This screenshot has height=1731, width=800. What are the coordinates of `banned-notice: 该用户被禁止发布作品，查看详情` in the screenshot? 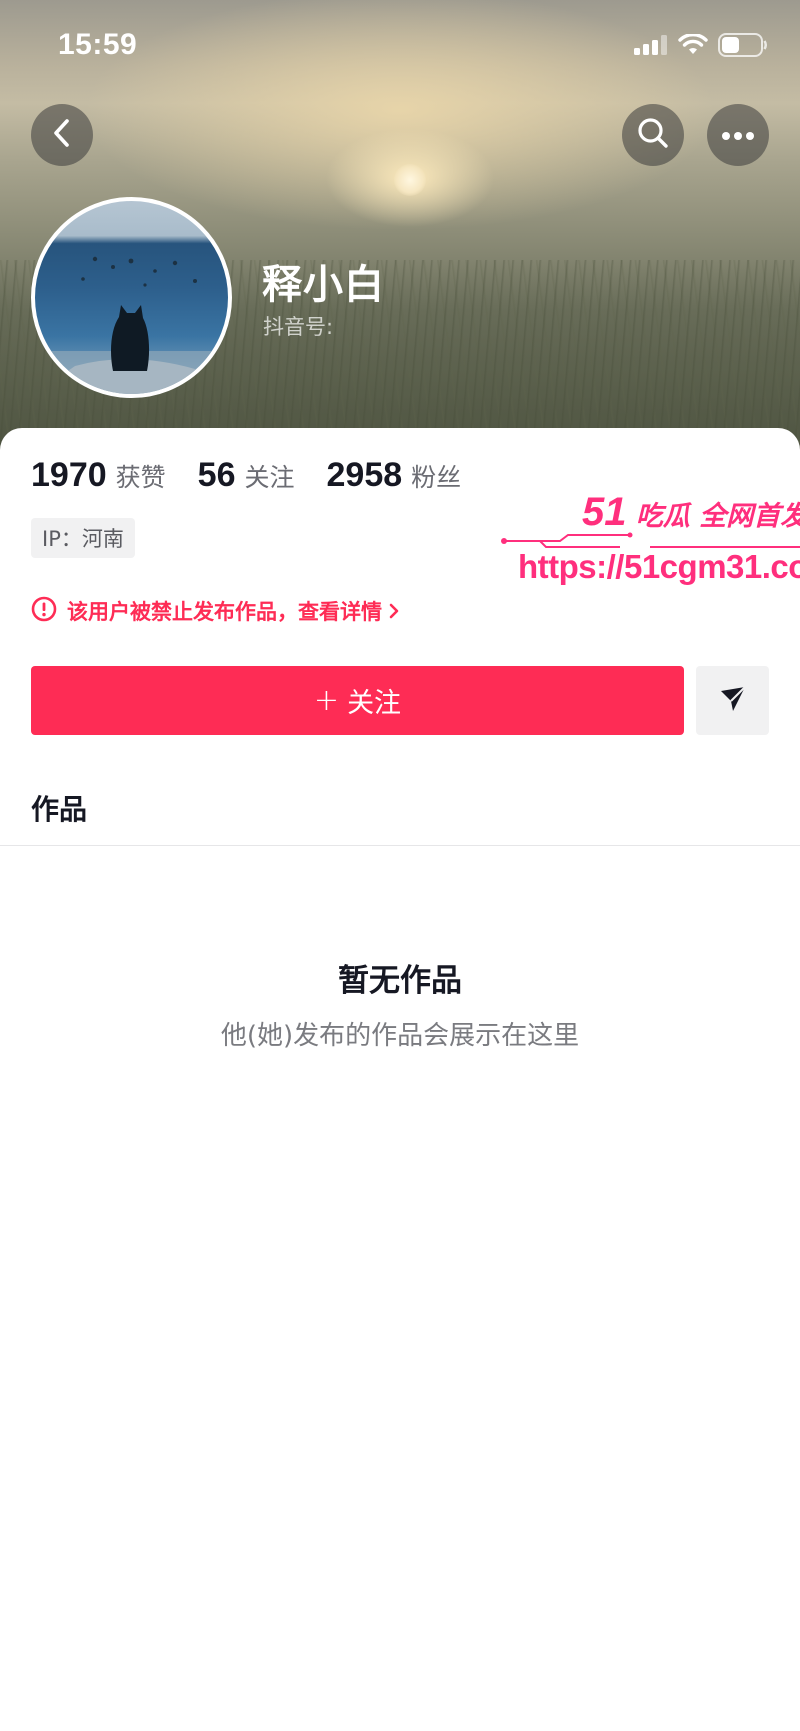 It's located at (215, 611).